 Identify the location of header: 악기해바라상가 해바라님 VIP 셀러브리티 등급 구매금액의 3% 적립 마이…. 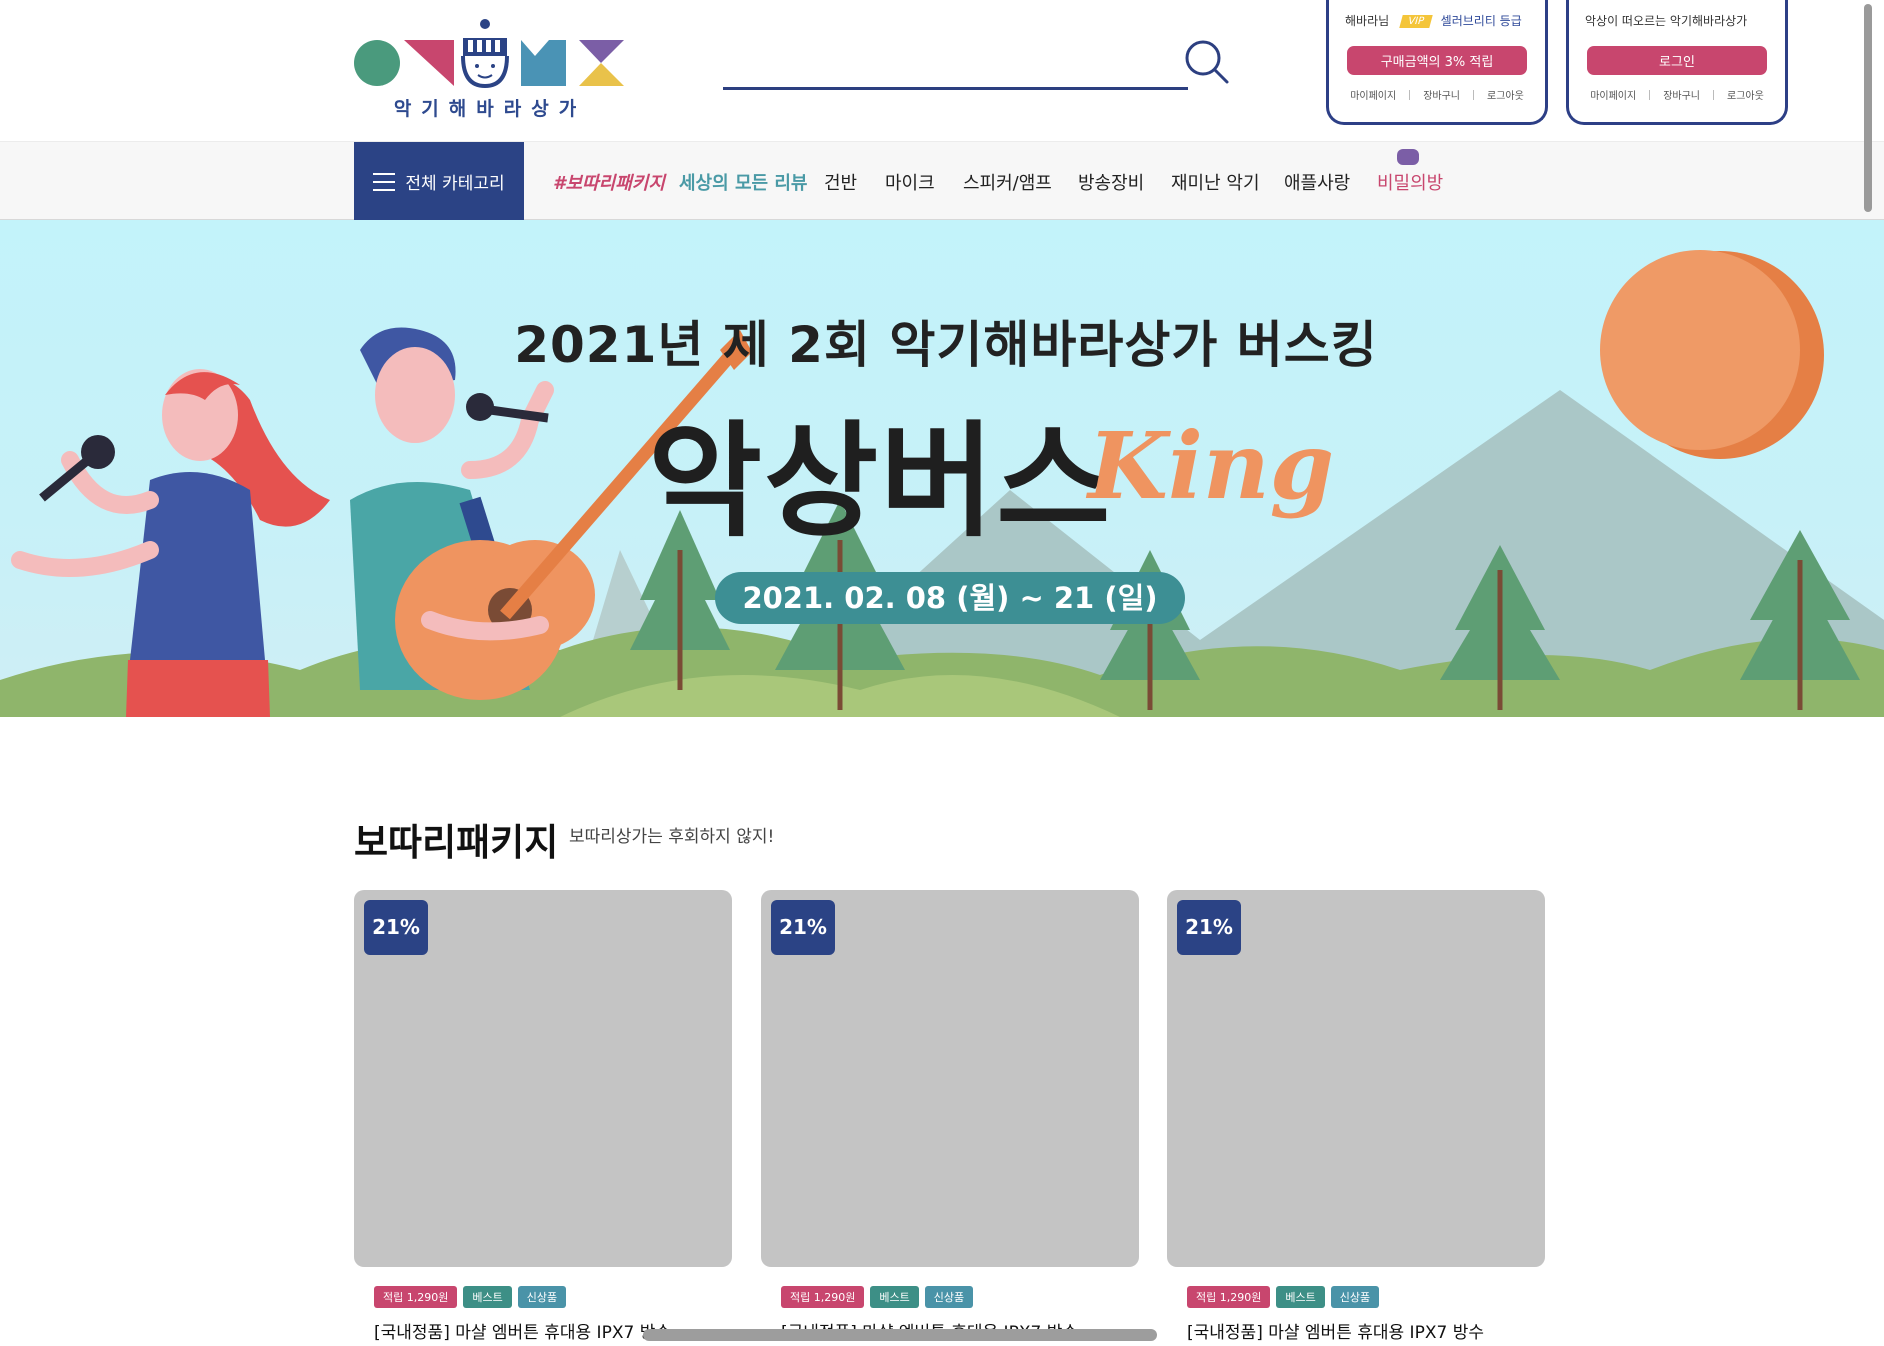
(942, 70).